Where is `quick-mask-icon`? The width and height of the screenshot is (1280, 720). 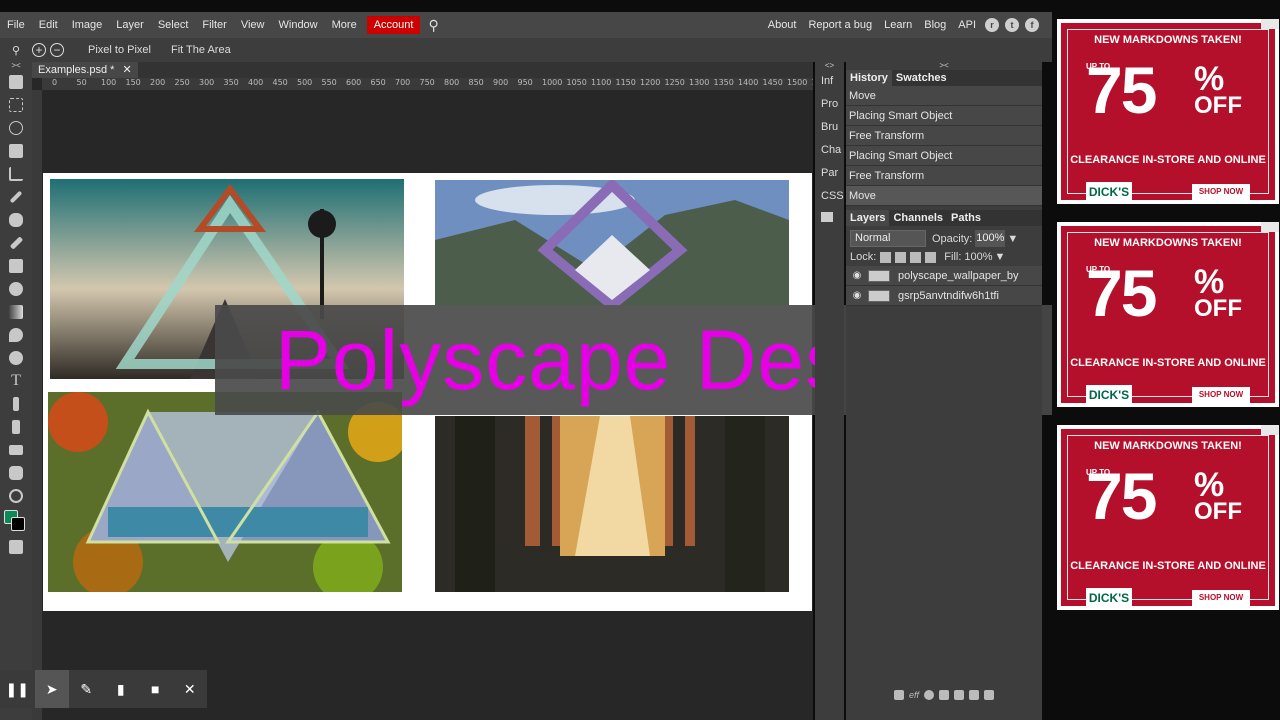 quick-mask-icon is located at coordinates (16, 546).